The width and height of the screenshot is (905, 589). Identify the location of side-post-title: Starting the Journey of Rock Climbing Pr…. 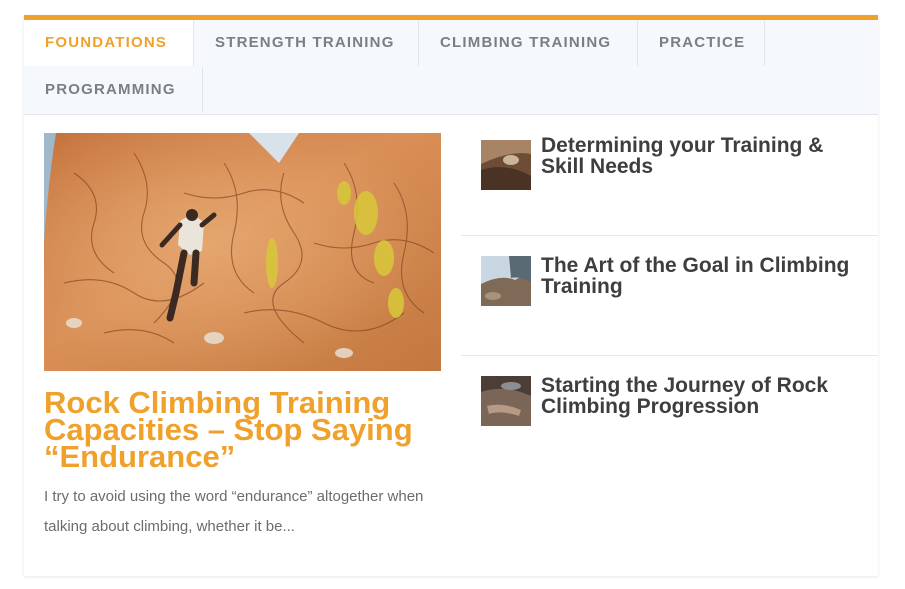
(701, 396).